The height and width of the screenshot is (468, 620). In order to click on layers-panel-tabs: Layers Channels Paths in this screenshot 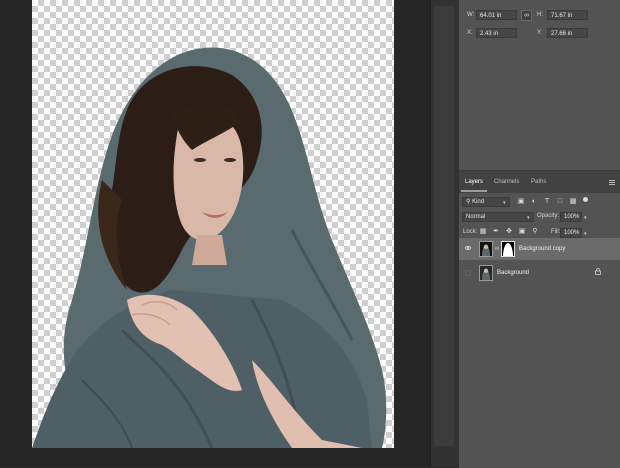, I will do `click(539, 182)`.